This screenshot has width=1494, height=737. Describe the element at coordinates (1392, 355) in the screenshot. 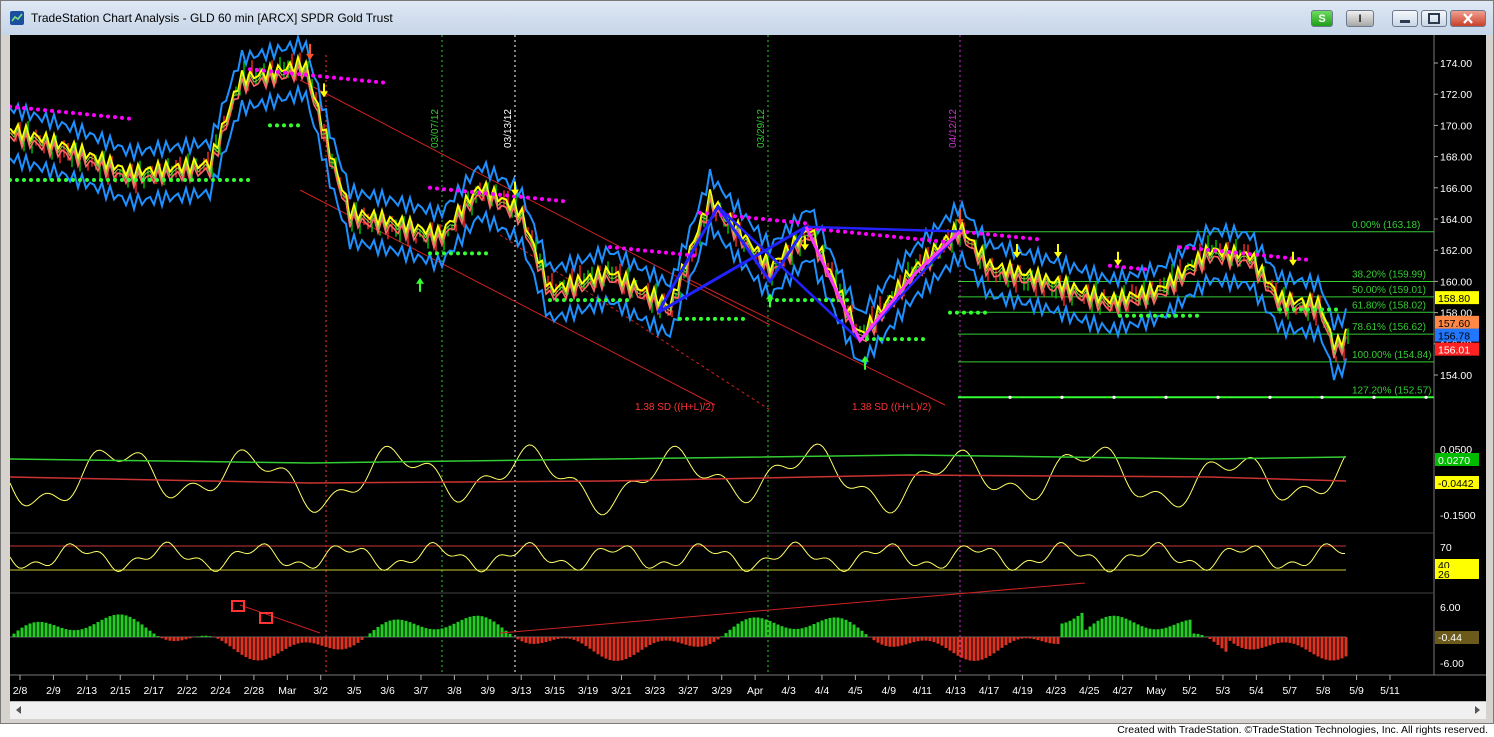

I see `fib-level-label: 100.00% (154.84)` at that location.